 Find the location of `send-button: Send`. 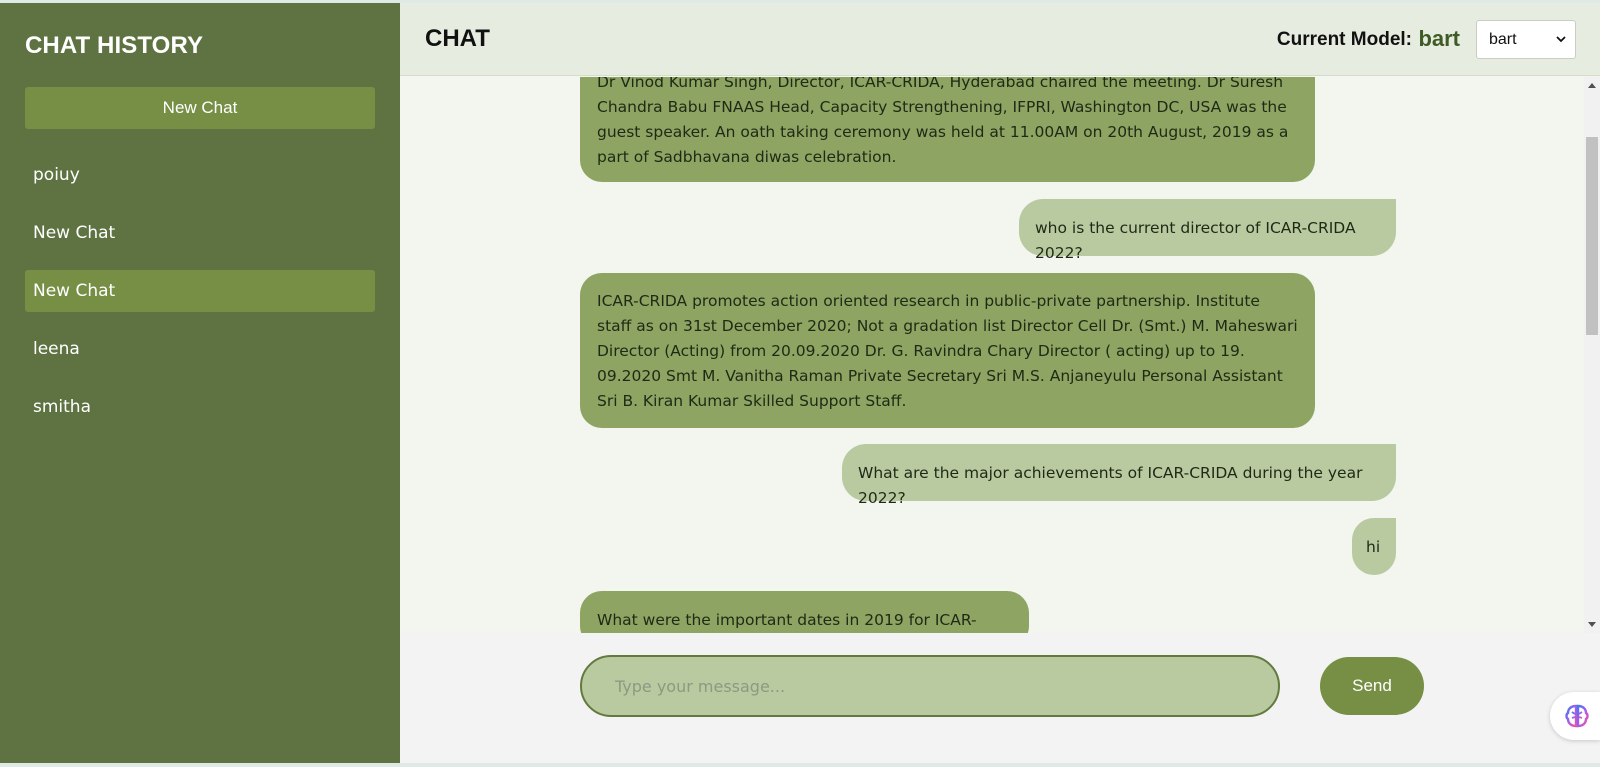

send-button: Send is located at coordinates (1372, 686).